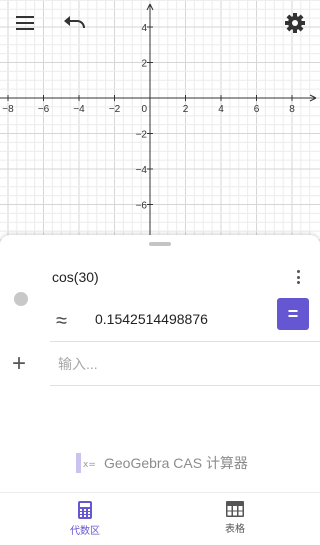 The width and height of the screenshot is (320, 545). Describe the element at coordinates (75, 23) in the screenshot. I see `undo-icon` at that location.